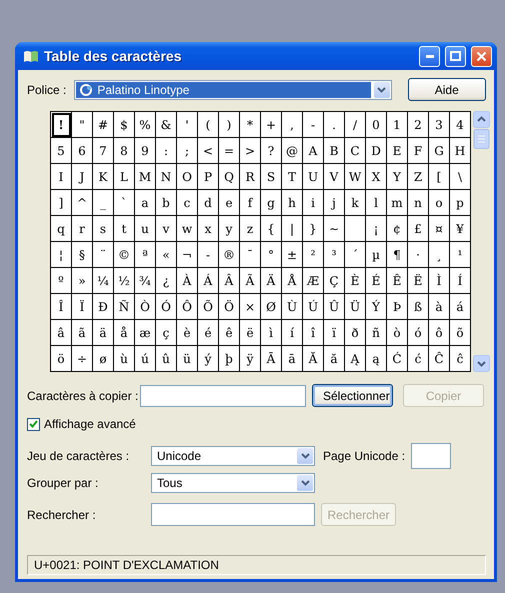 Image resolution: width=505 pixels, height=593 pixels. I want to click on character-cell: X, so click(376, 177).